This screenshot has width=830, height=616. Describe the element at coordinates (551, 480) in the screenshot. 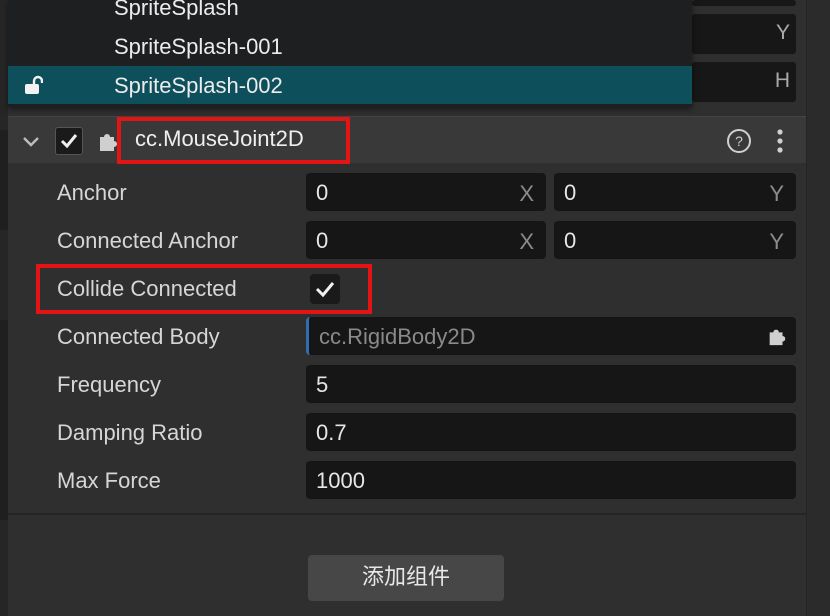

I see `max-force-input: 1000` at that location.